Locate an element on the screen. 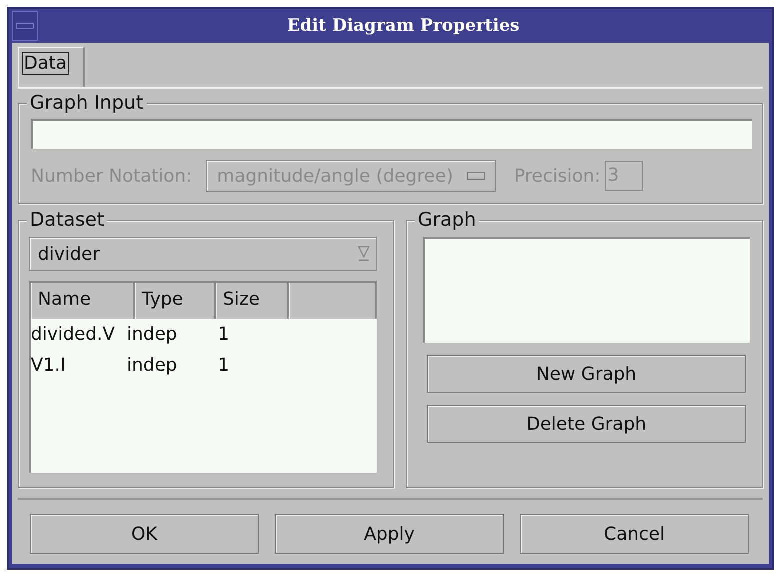 The image size is (774, 574). window-menu-button is located at coordinates (25, 26).